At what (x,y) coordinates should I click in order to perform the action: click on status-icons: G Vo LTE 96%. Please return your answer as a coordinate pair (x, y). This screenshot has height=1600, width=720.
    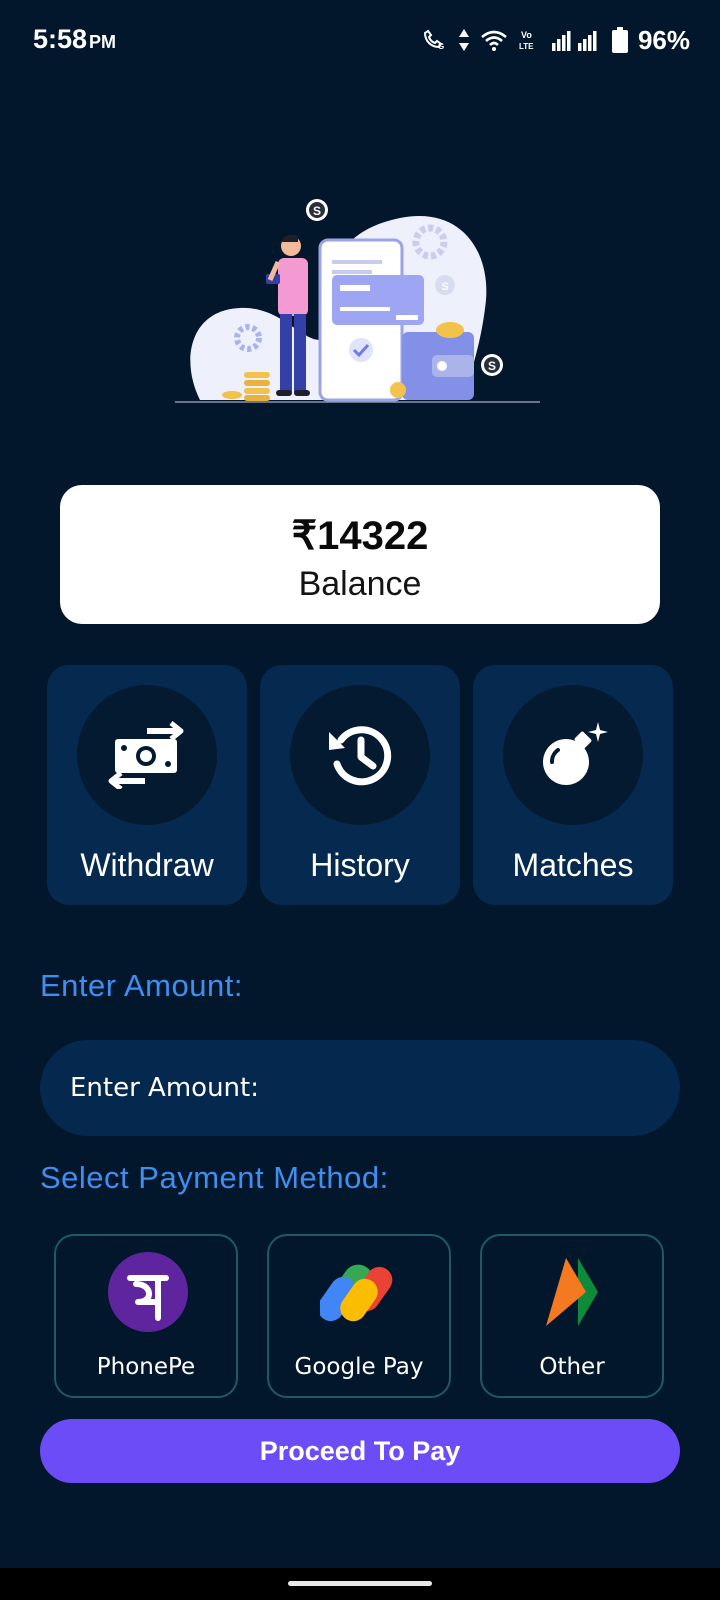
    Looking at the image, I should click on (556, 40).